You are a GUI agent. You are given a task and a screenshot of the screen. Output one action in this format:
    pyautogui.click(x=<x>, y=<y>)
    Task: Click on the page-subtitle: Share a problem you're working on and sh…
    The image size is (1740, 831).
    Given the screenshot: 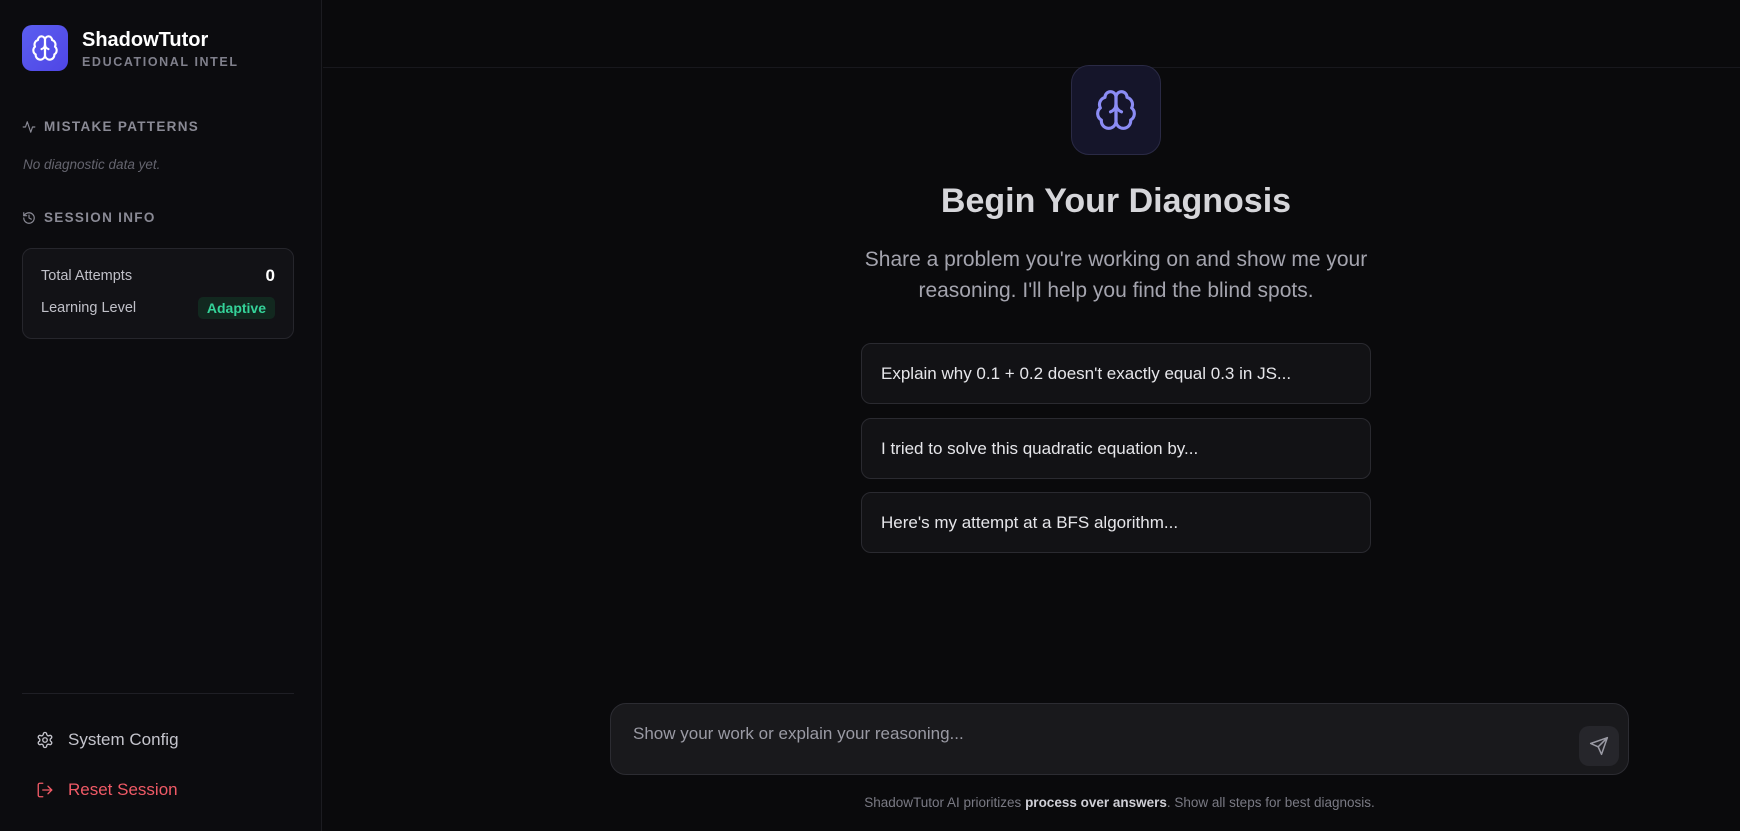 What is the action you would take?
    pyautogui.click(x=1116, y=275)
    